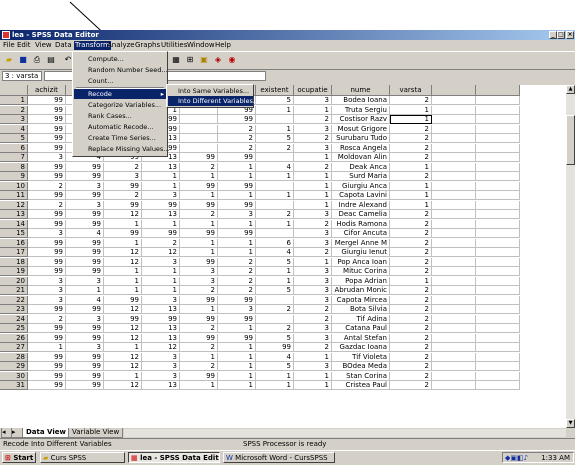 The width and height of the screenshot is (575, 465). What do you see at coordinates (14, 110) in the screenshot?
I see `row-header: 2` at bounding box center [14, 110].